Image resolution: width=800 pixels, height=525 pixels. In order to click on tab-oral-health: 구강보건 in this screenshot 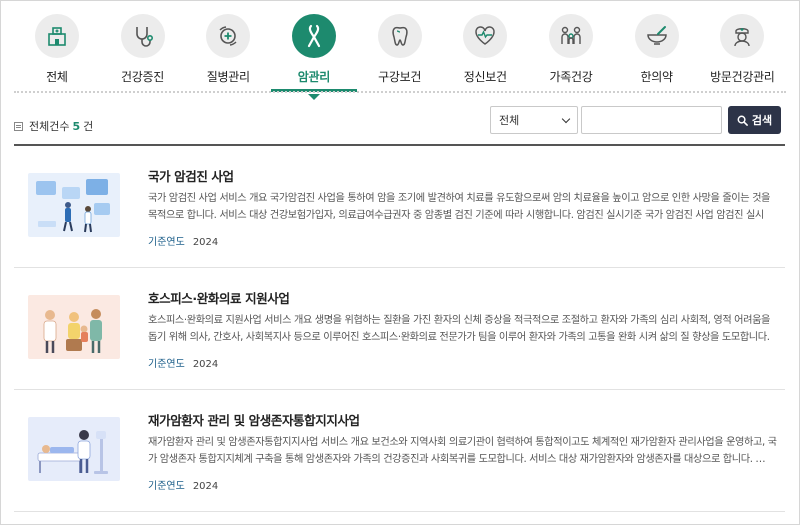, I will do `click(400, 52)`.